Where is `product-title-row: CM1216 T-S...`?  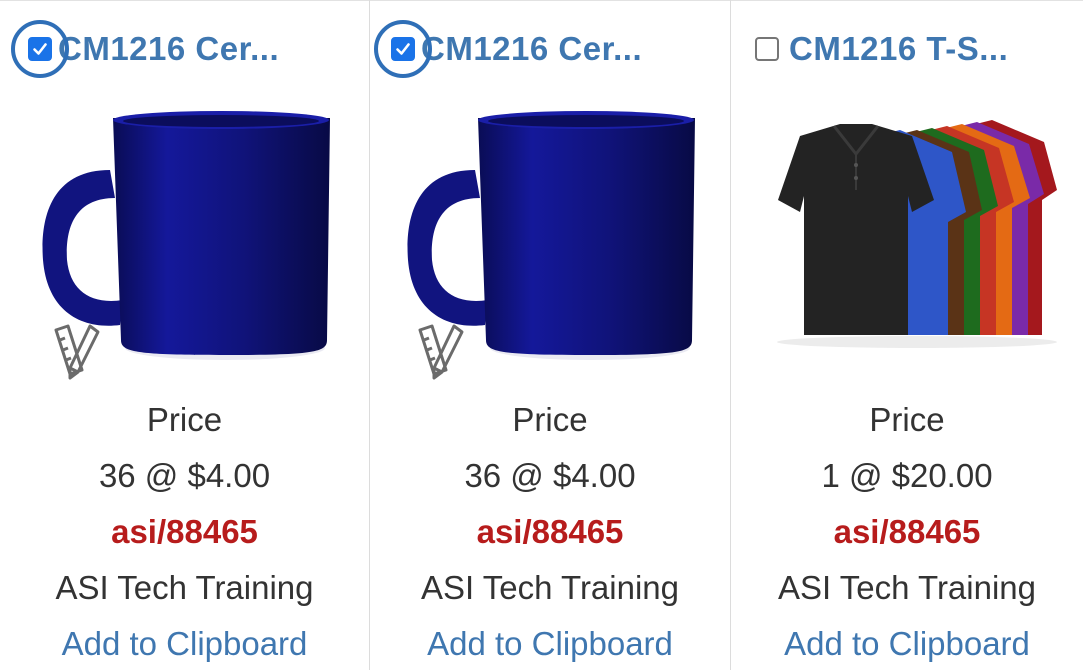 product-title-row: CM1216 T-S... is located at coordinates (907, 49).